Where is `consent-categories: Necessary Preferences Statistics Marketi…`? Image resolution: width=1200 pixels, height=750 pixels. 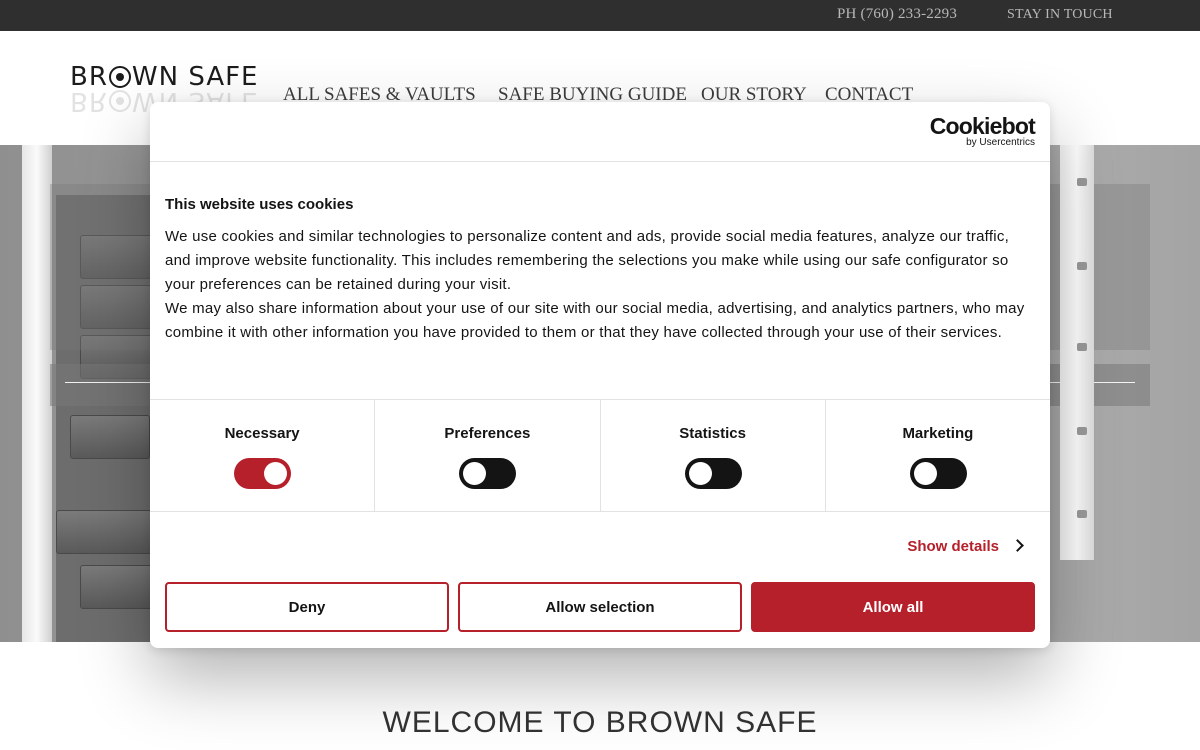 consent-categories: Necessary Preferences Statistics Marketi… is located at coordinates (600, 455).